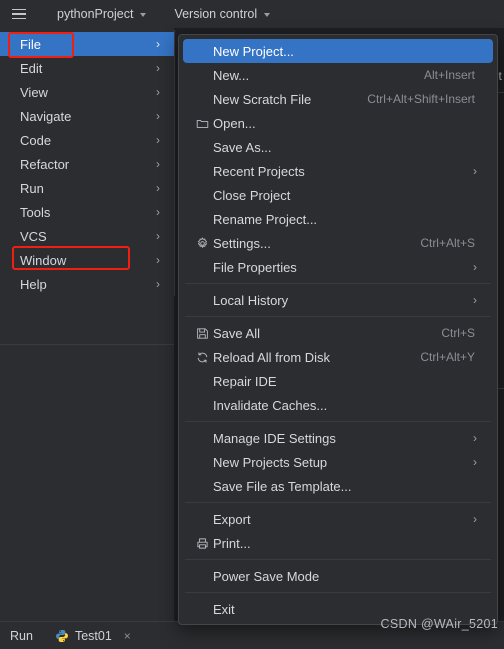 This screenshot has height=649, width=504. Describe the element at coordinates (338, 171) in the screenshot. I see `menu-item-recent-projects: Recent Projects ›` at that location.